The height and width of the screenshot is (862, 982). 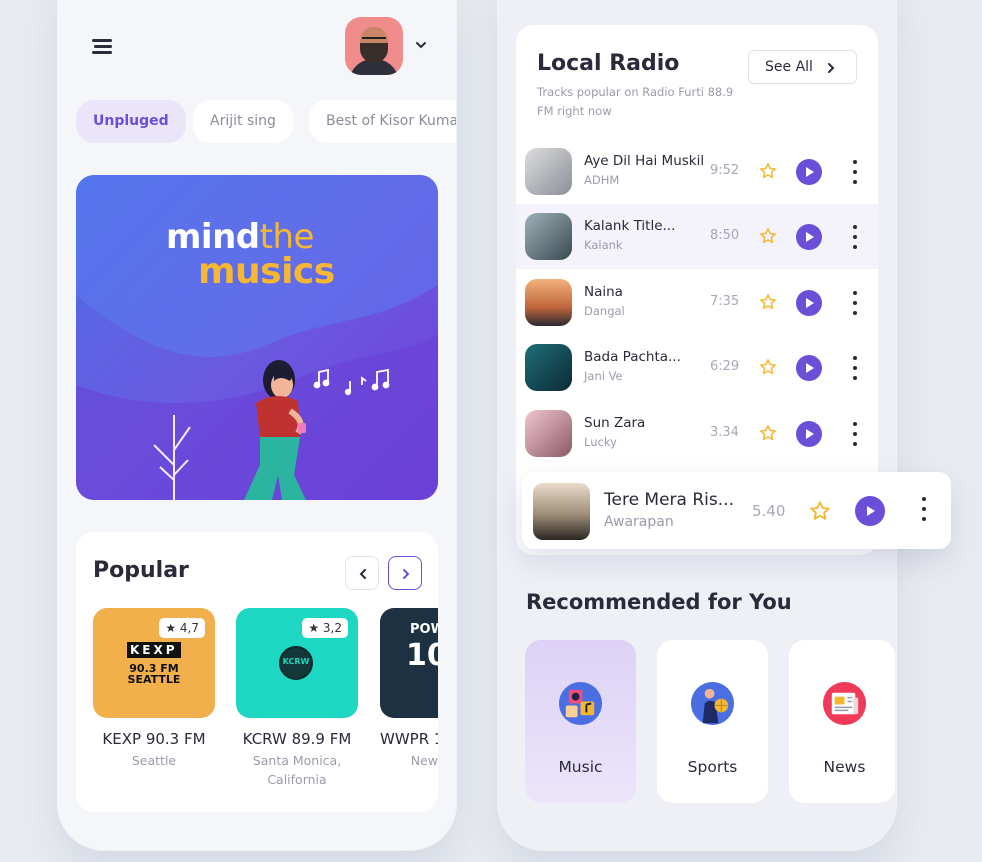 What do you see at coordinates (725, 301) in the screenshot?
I see `track-duration: 7:35` at bounding box center [725, 301].